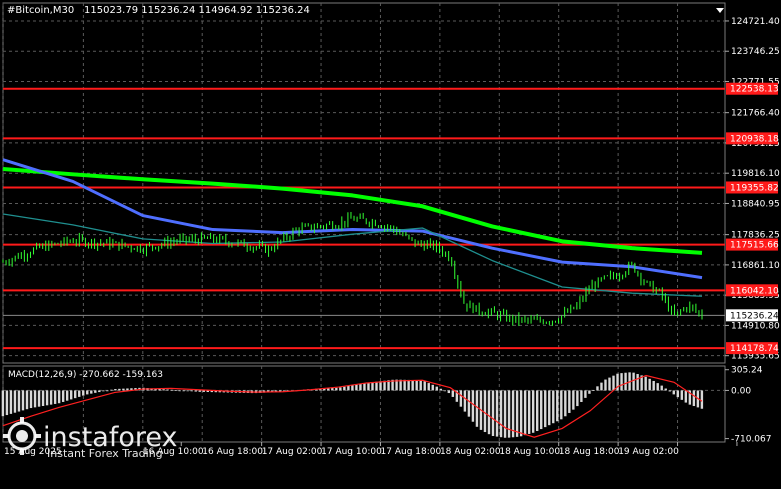  What do you see at coordinates (292, 452) in the screenshot?
I see `x-tick-label: 17 Aug 02:00` at bounding box center [292, 452].